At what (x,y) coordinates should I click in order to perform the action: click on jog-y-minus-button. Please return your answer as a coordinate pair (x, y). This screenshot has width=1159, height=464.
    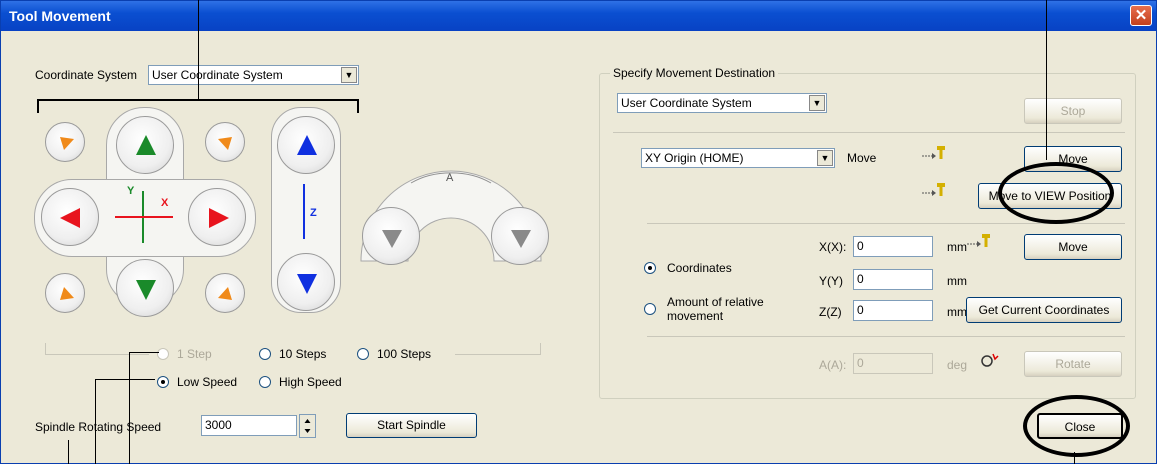
    Looking at the image, I should click on (145, 288).